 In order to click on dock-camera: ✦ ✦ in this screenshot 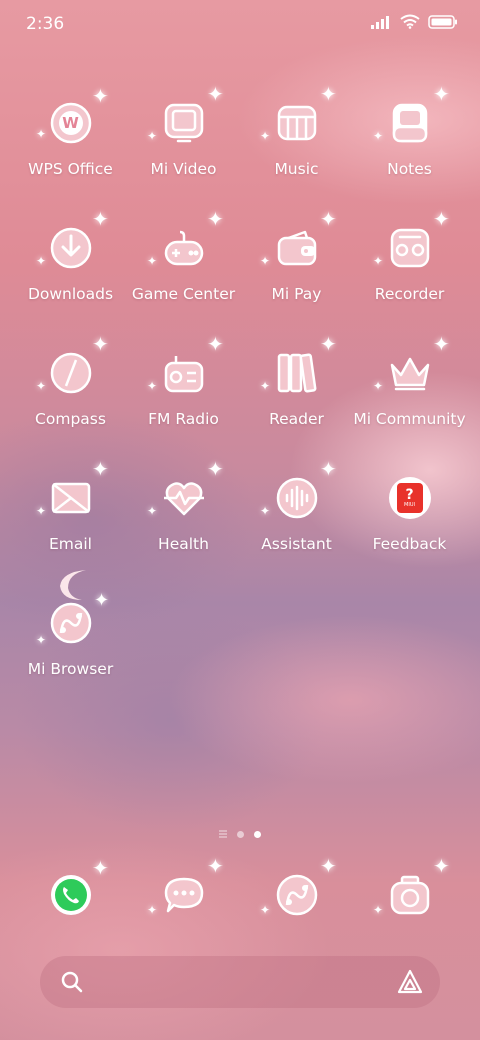, I will do `click(409, 893)`.